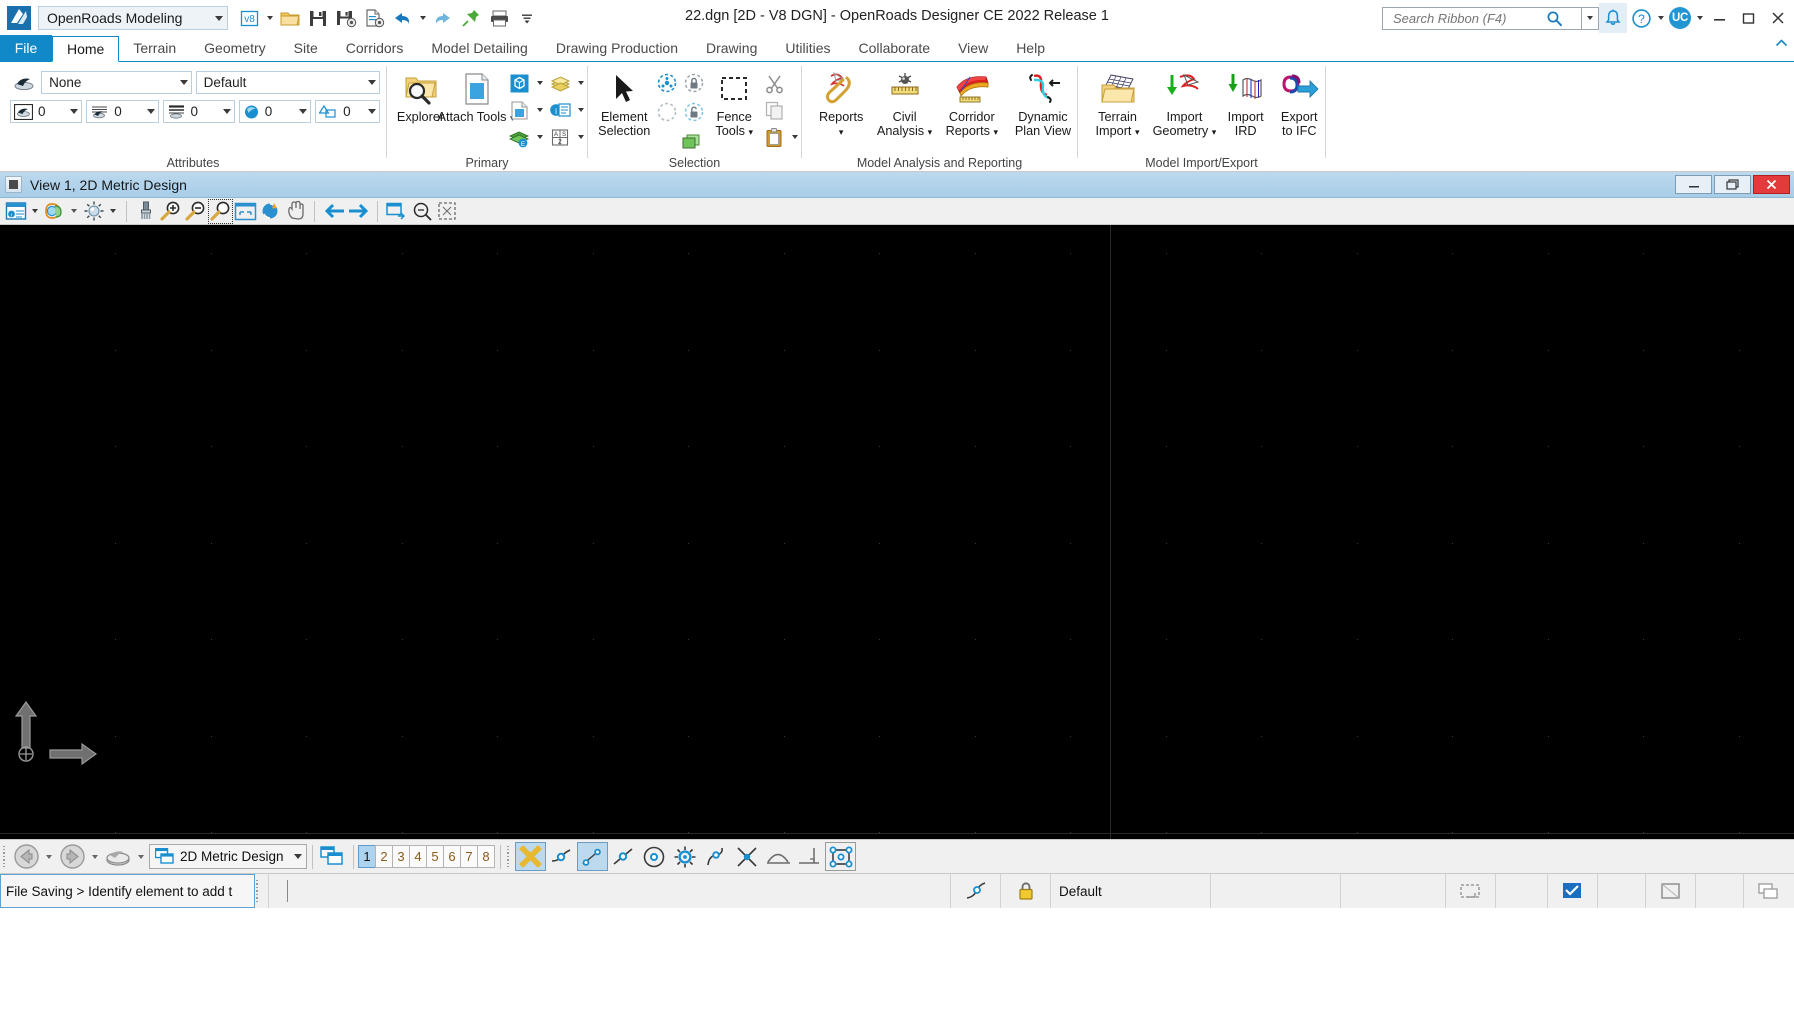  I want to click on terrain-import-button: Terrain Import ▾, so click(1117, 103).